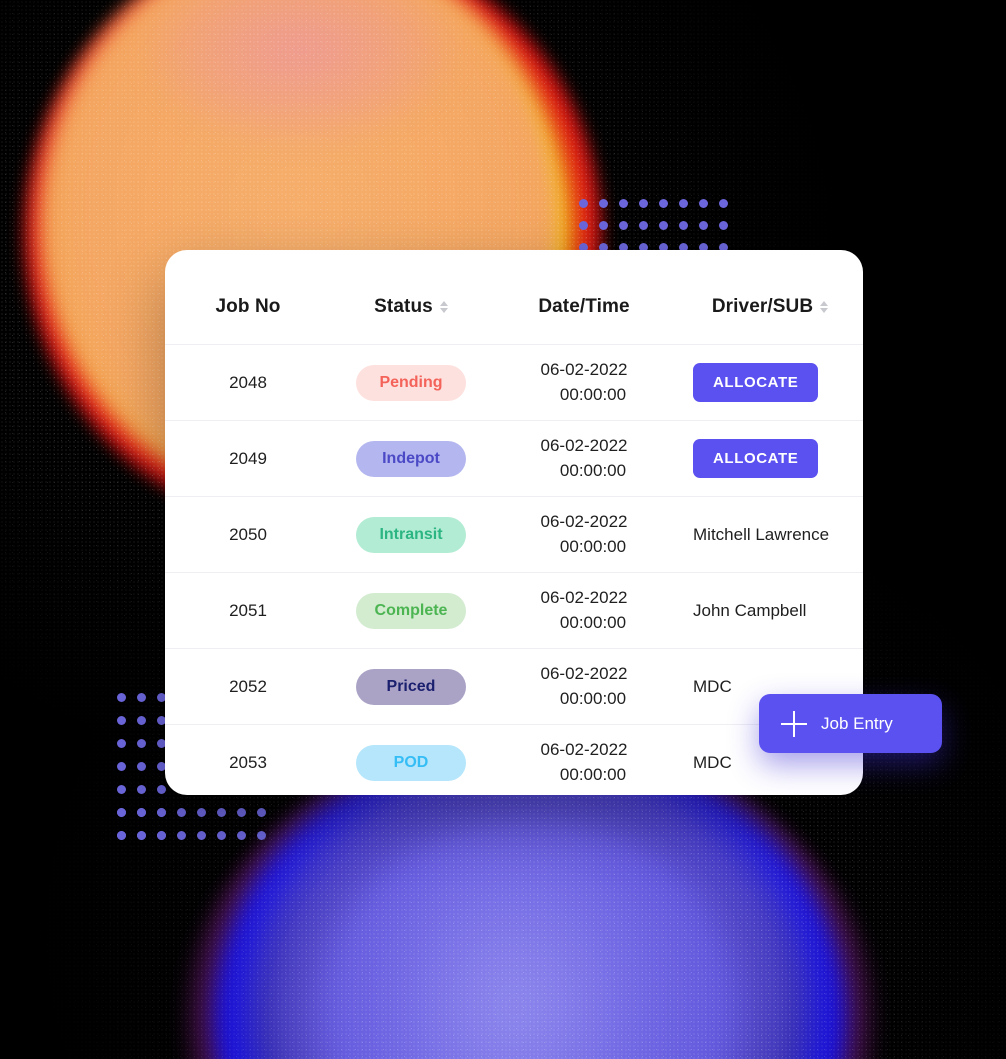 This screenshot has width=1006, height=1059. What do you see at coordinates (248, 534) in the screenshot?
I see `cell-job-no: 2050` at bounding box center [248, 534].